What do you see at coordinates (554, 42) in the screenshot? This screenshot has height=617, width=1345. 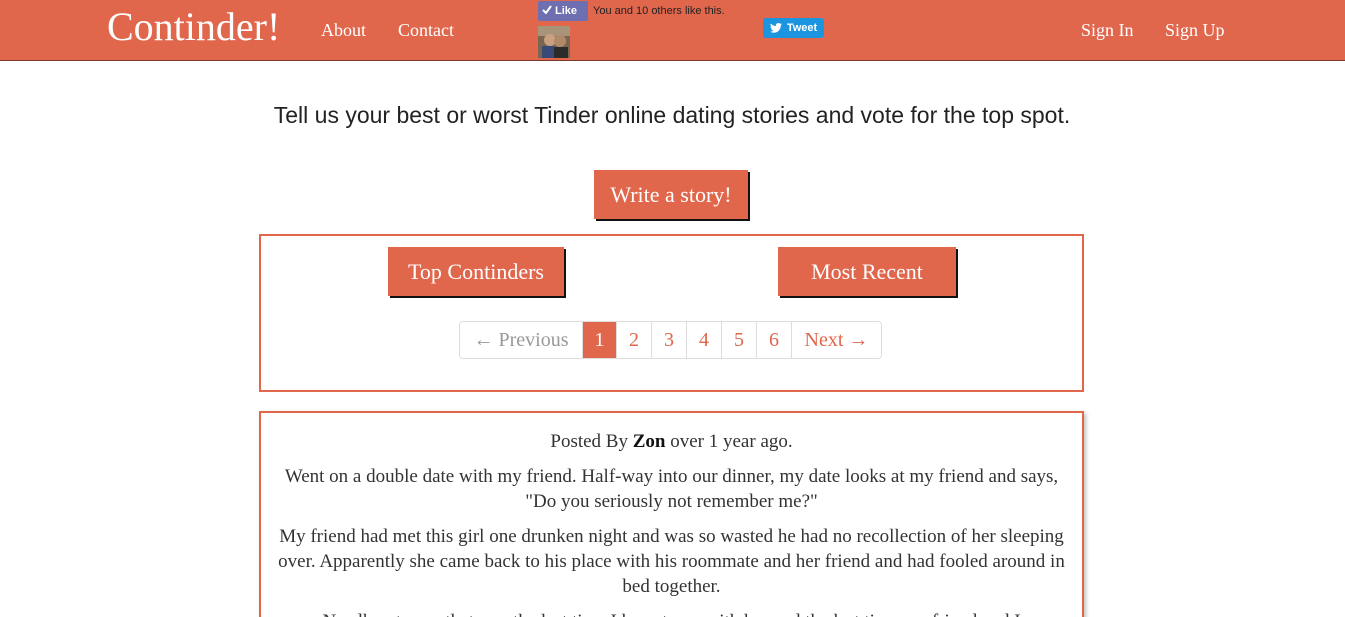 I see `friend-avatar` at bounding box center [554, 42].